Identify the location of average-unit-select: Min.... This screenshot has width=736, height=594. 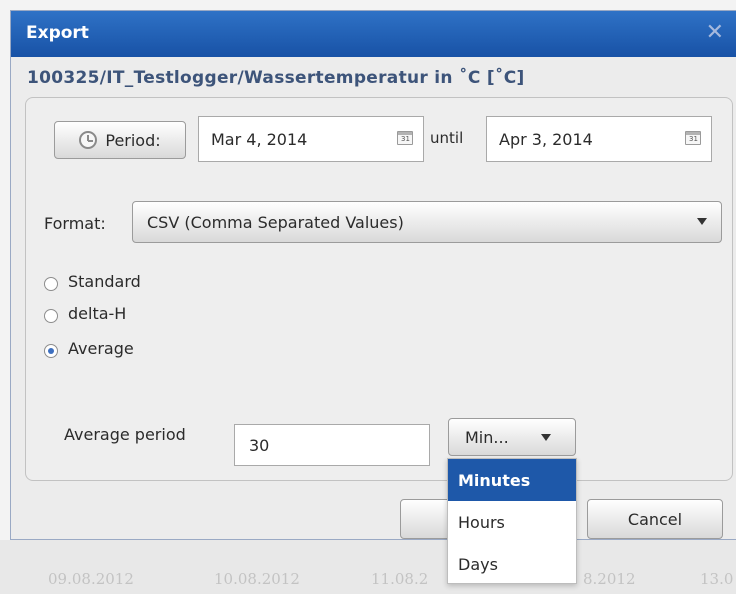
(512, 437).